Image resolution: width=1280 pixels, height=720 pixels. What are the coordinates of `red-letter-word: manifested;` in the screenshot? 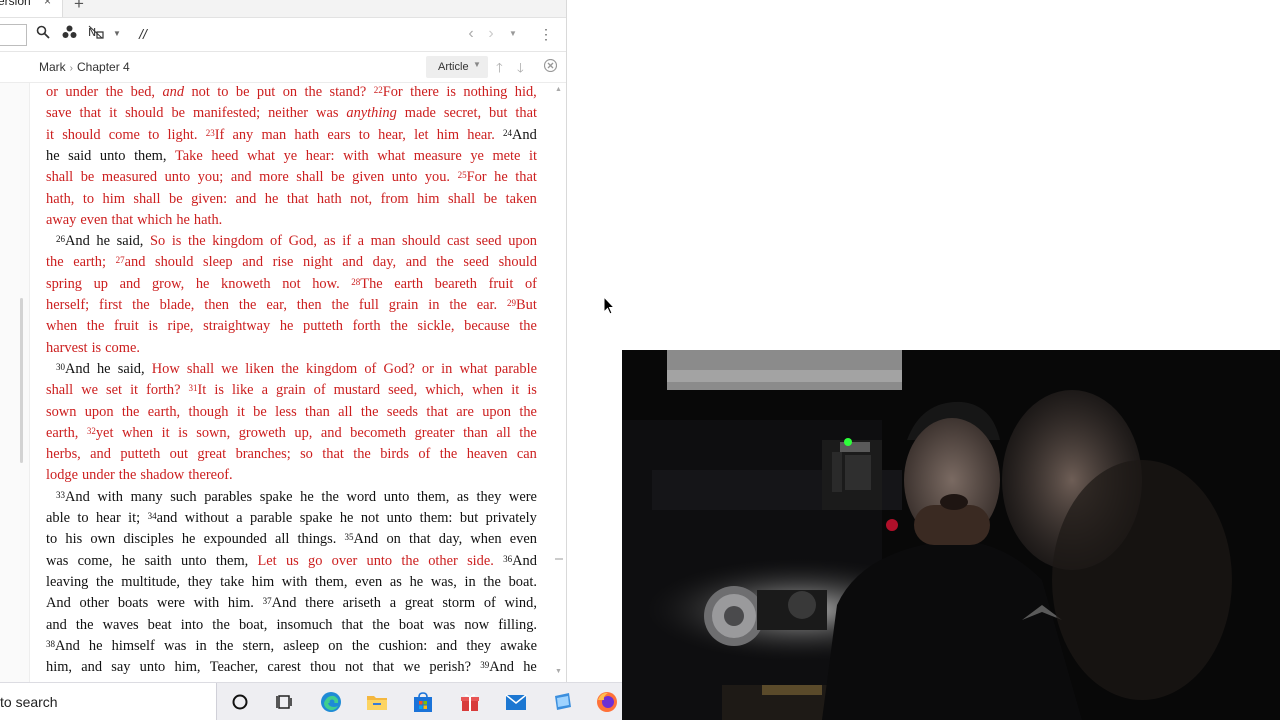 It's located at (227, 113).